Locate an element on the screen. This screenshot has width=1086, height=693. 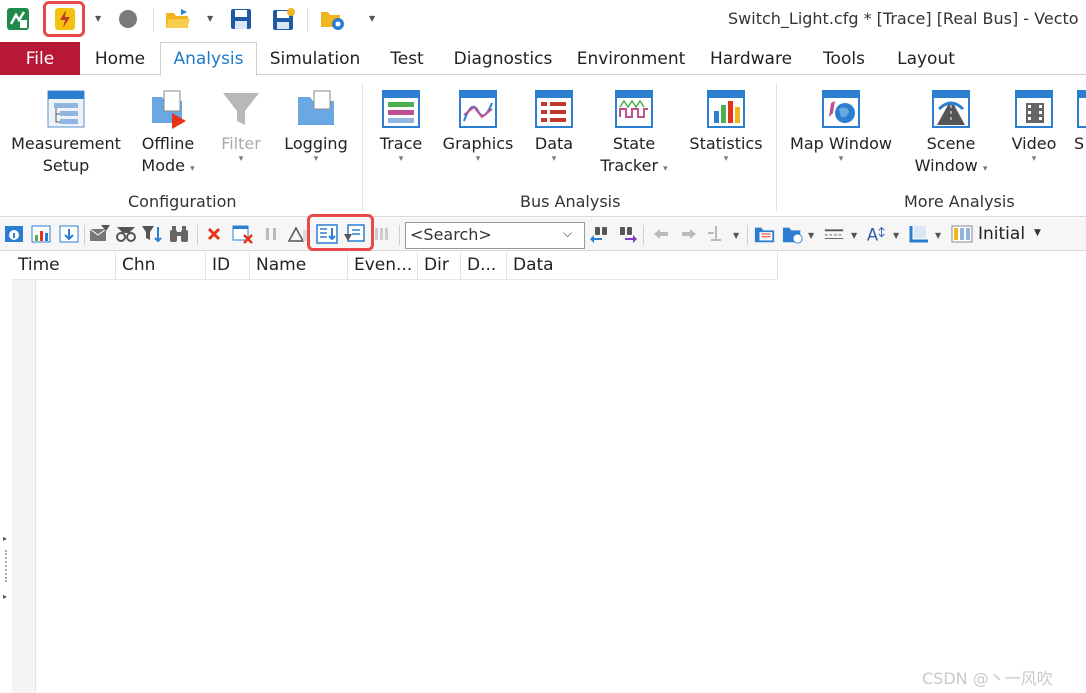
save-icon is located at coordinates (241, 19).